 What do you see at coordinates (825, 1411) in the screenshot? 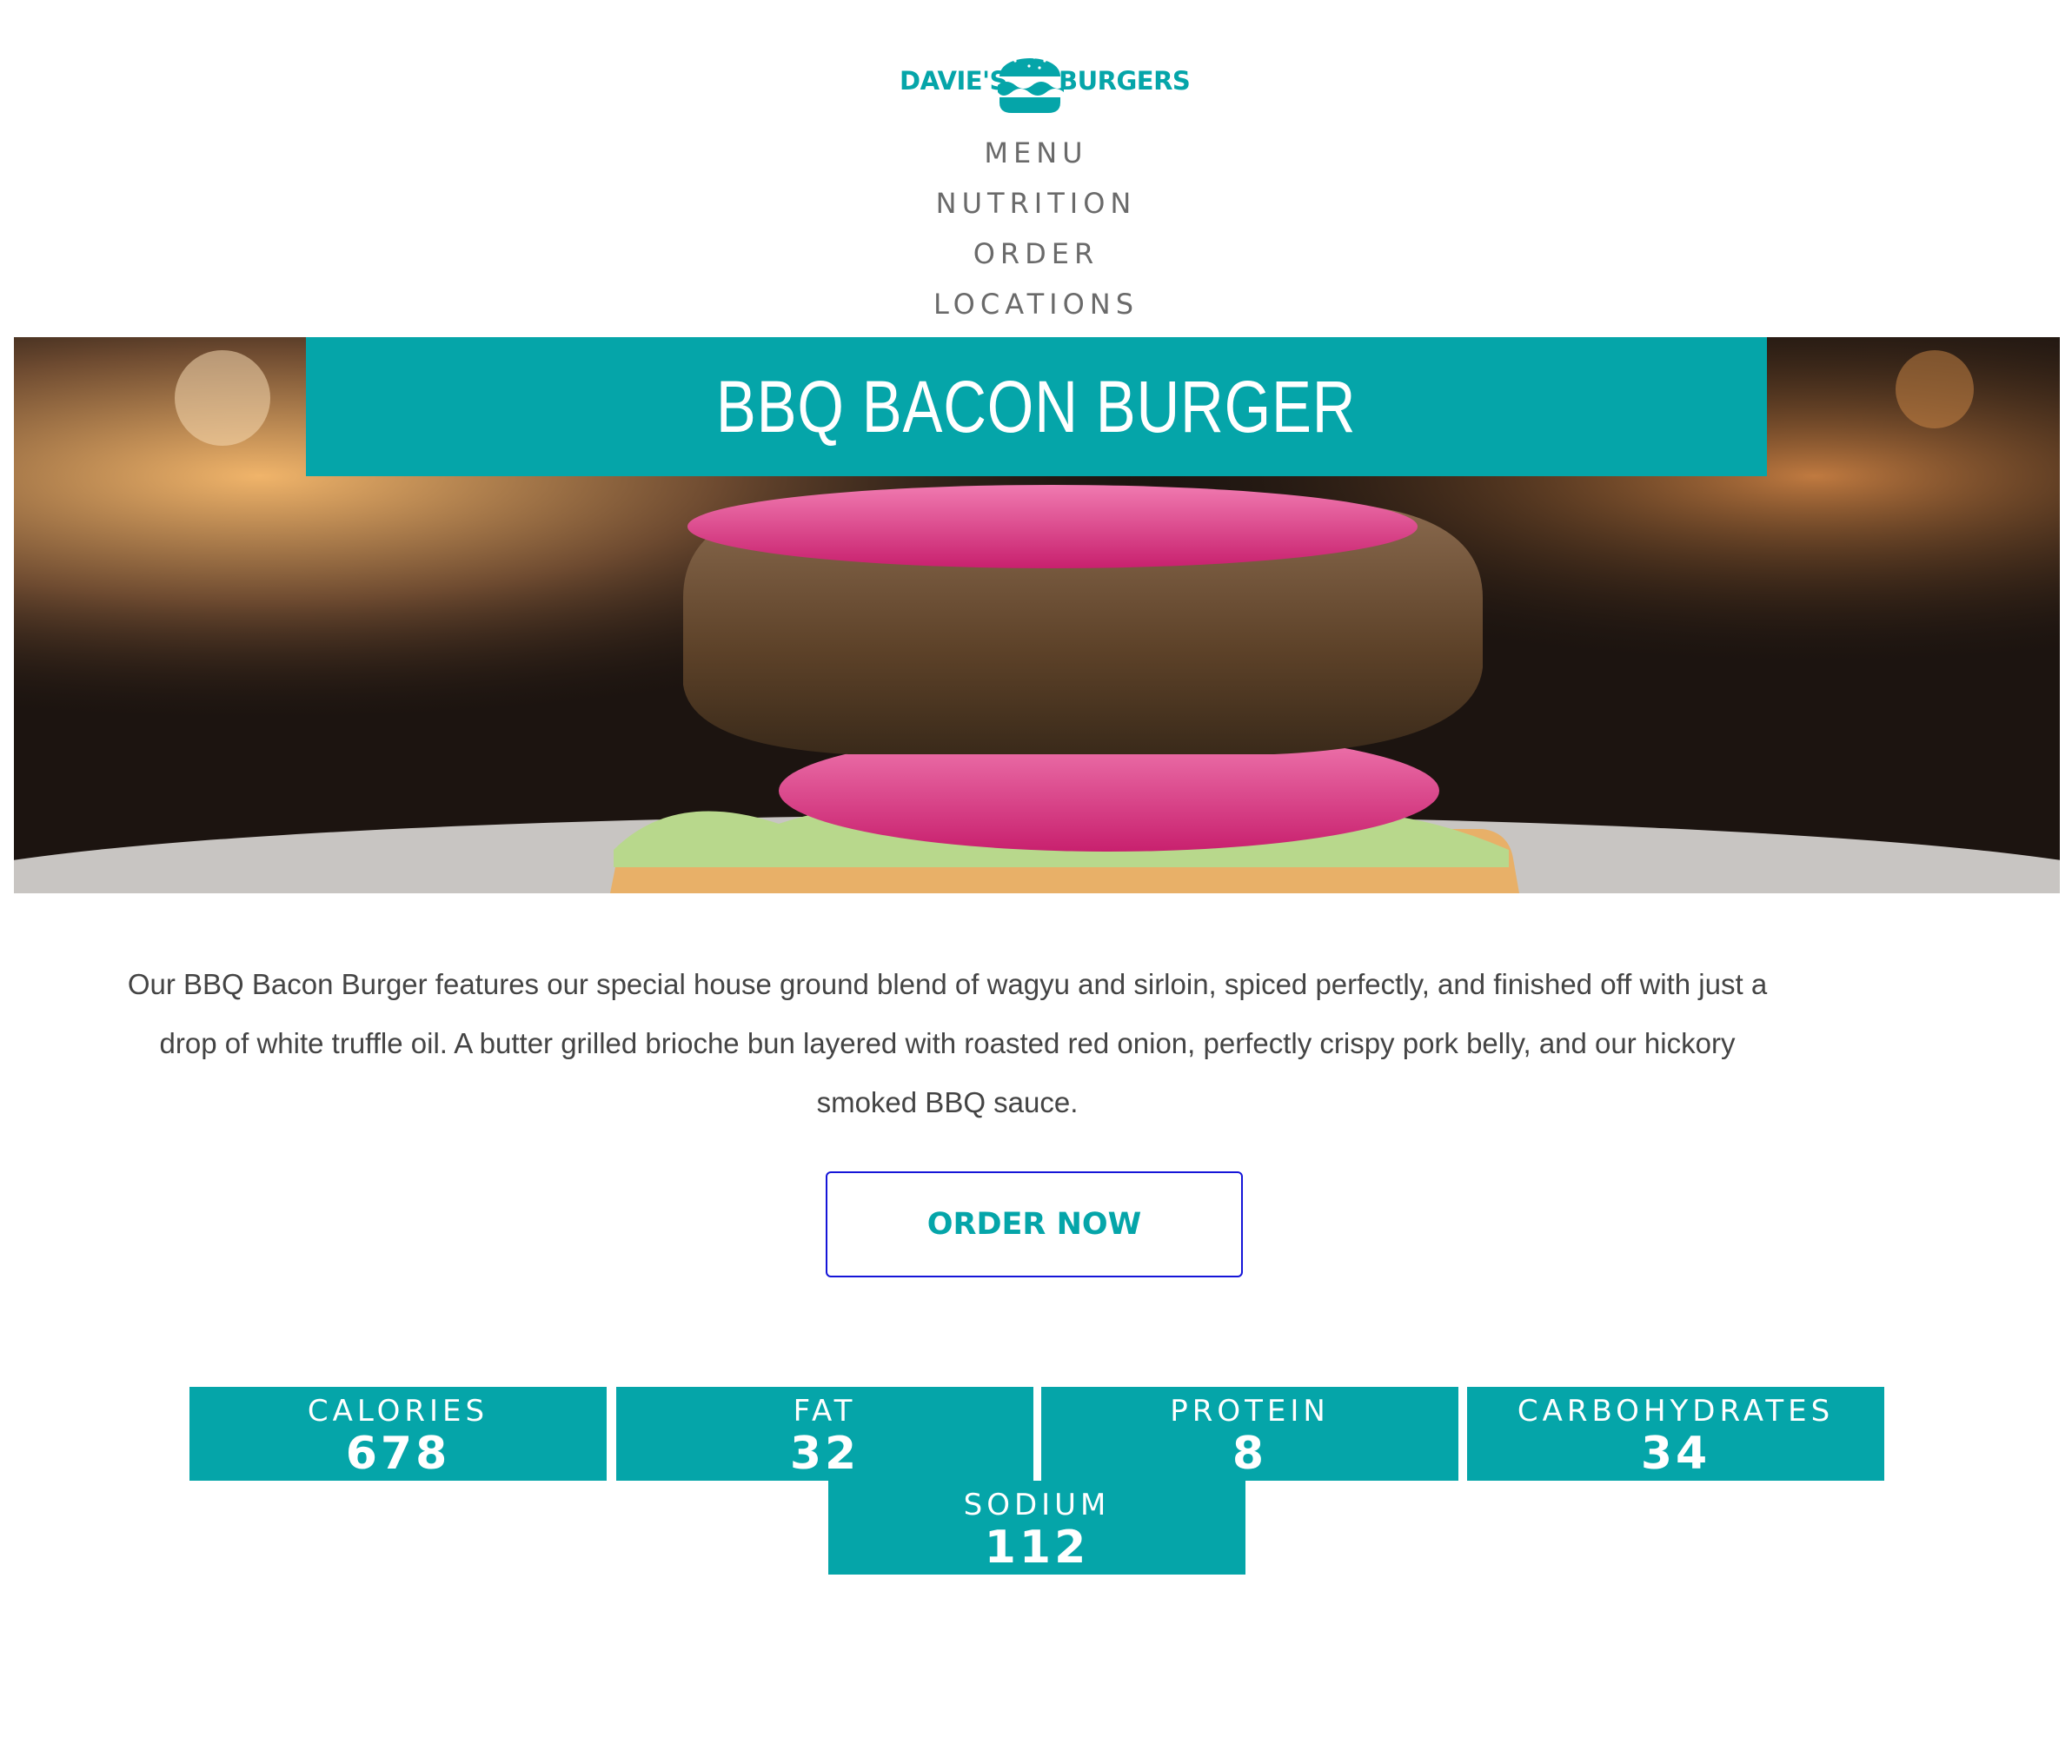
I see `stat-label: FAT` at bounding box center [825, 1411].